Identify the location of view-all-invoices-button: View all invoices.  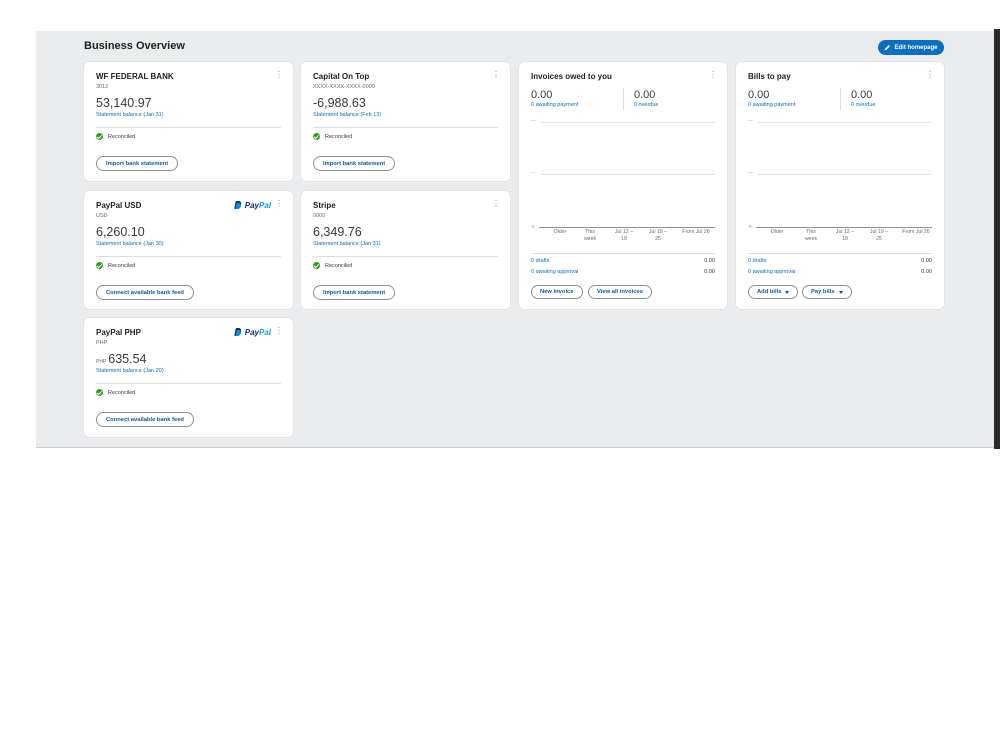
(620, 292).